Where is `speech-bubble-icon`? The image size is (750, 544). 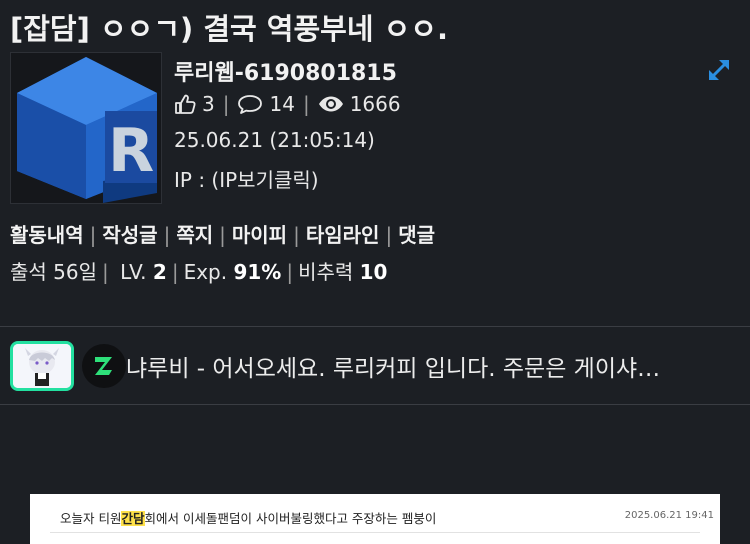 speech-bubble-icon is located at coordinates (250, 104).